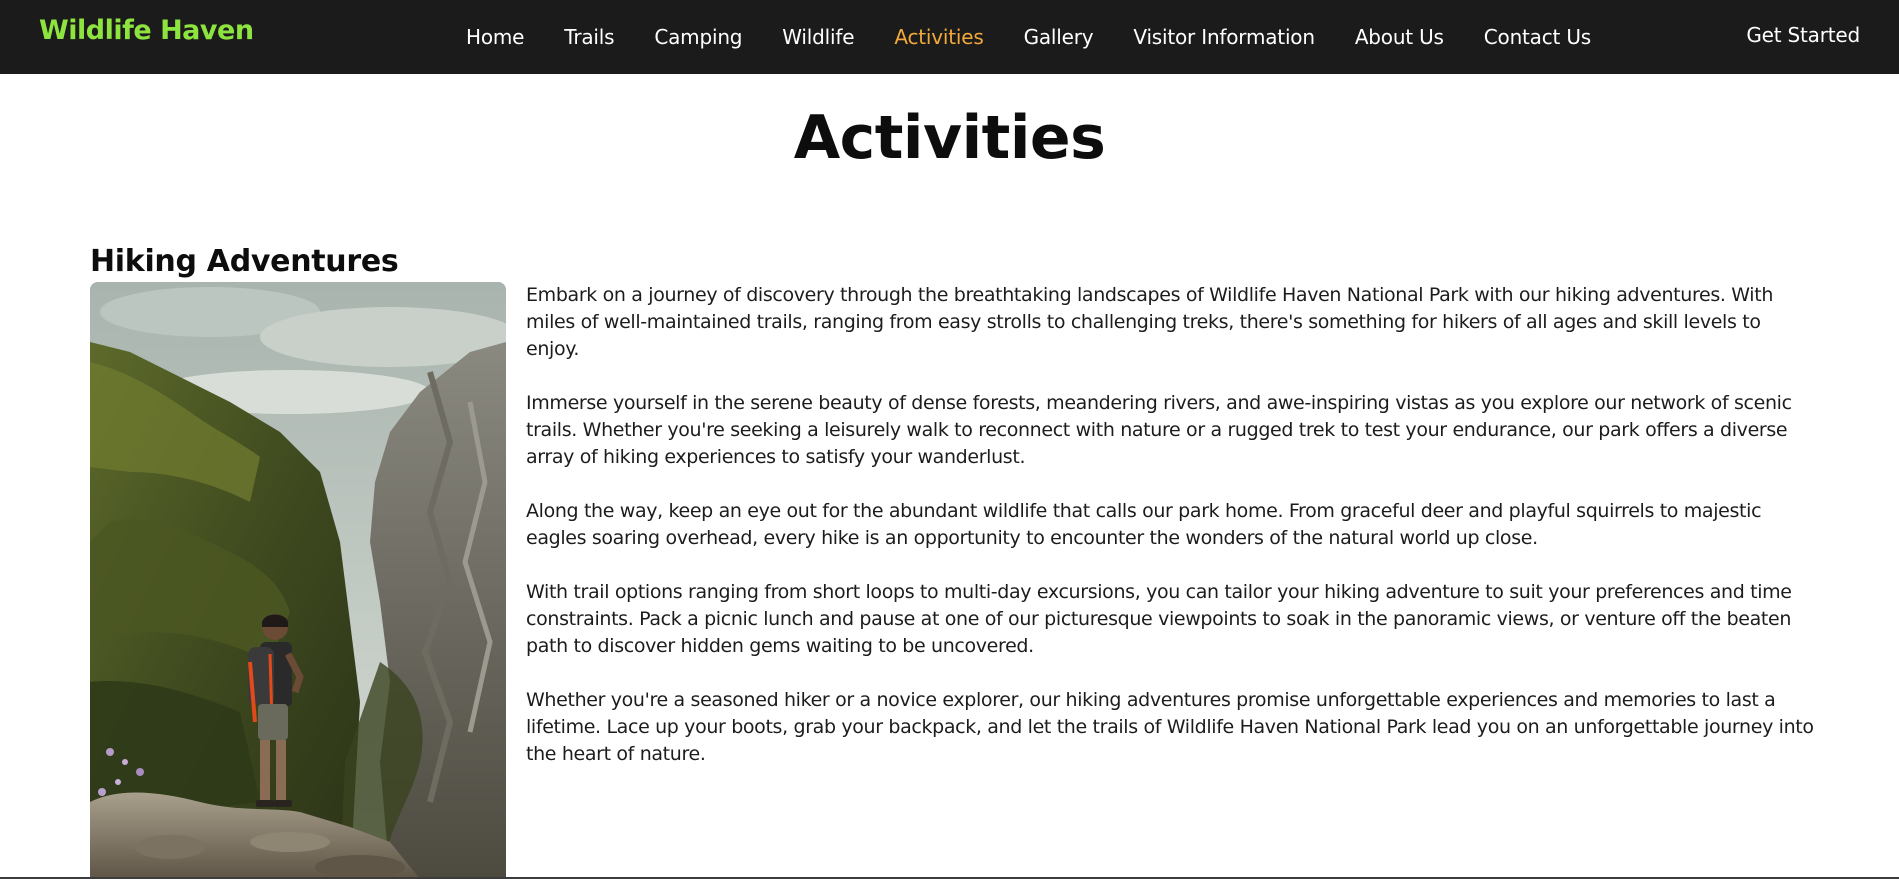 The image size is (1899, 879). I want to click on nav-link-visitor-information: Visitor Information, so click(1224, 37).